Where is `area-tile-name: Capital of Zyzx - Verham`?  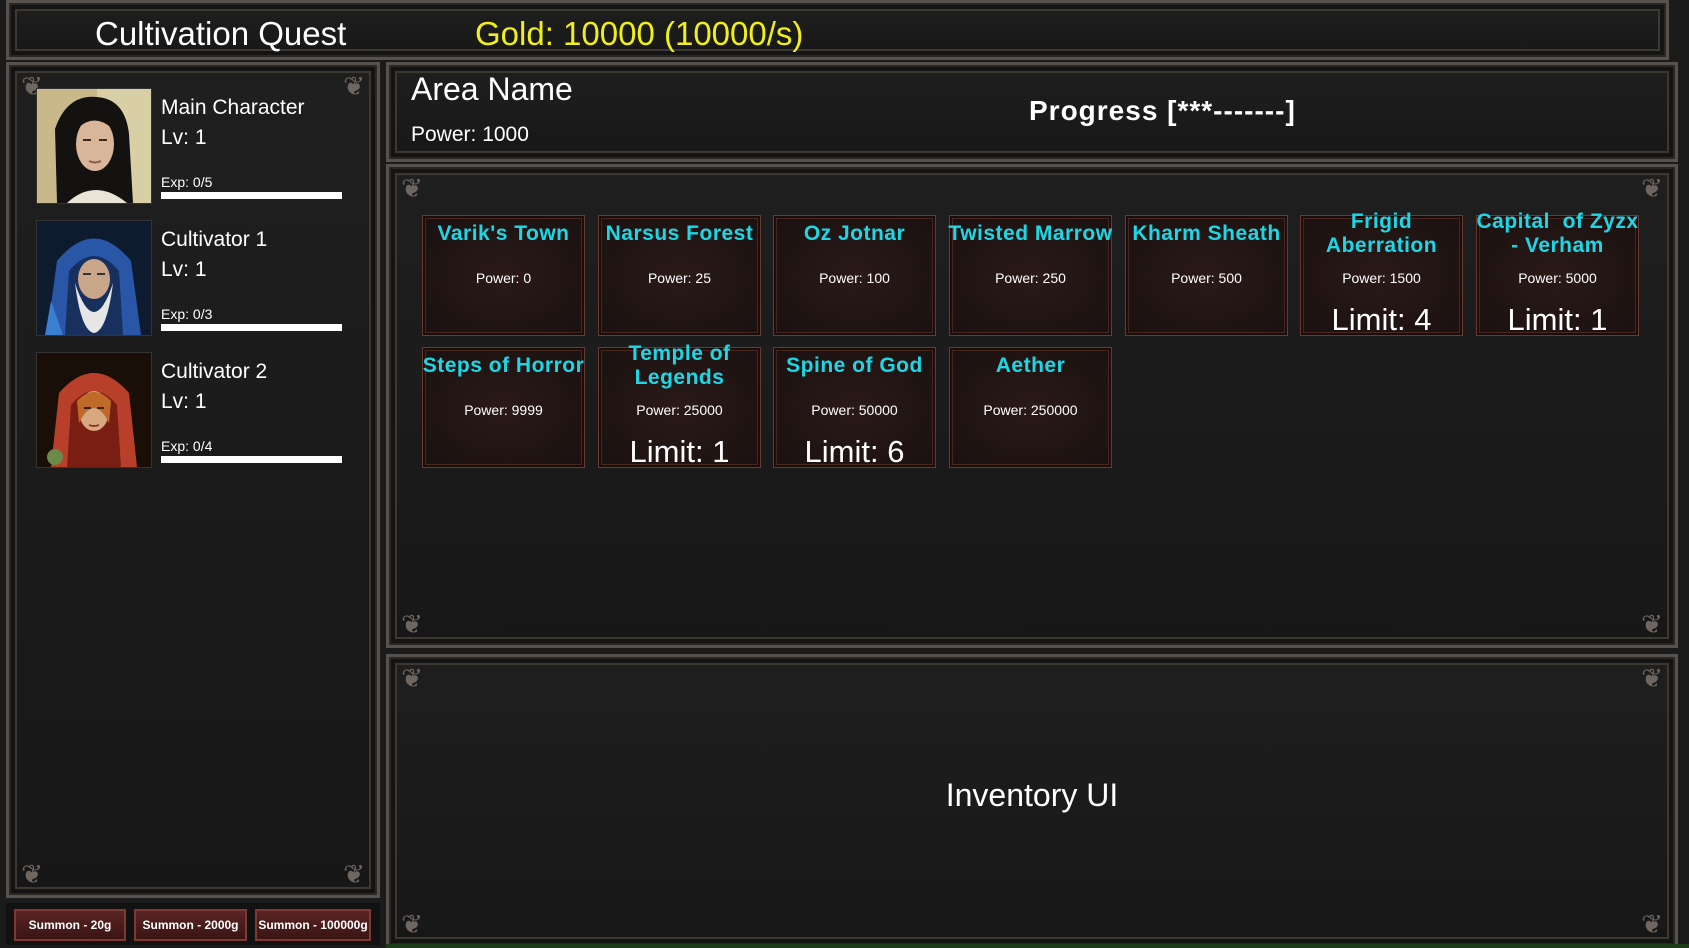
area-tile-name: Capital of Zyzx - Verham is located at coordinates (1560, 233).